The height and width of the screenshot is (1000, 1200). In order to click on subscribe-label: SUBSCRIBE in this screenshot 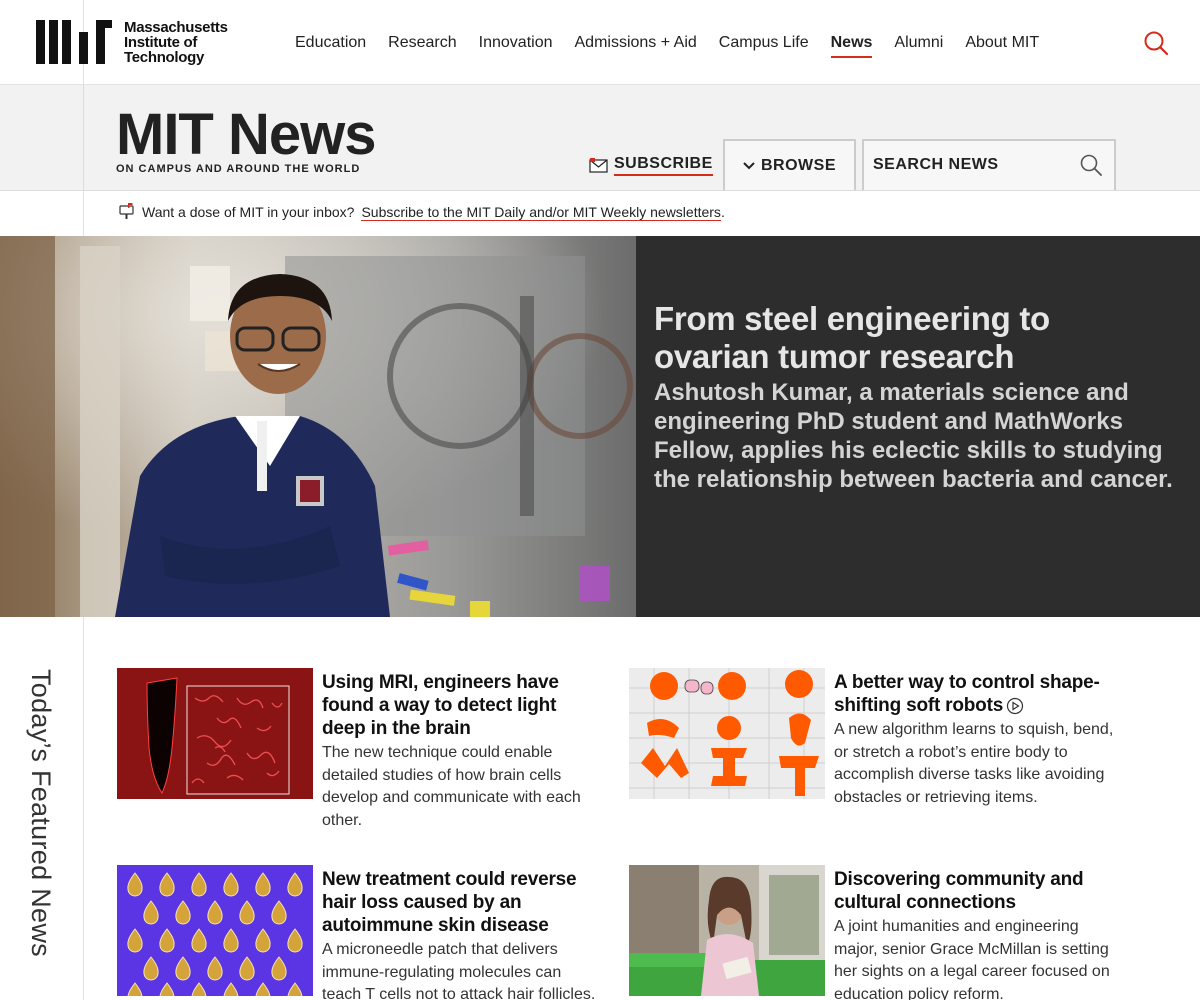, I will do `click(663, 165)`.